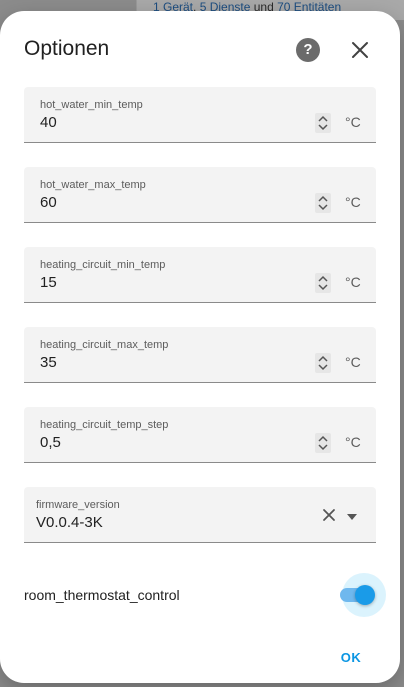 This screenshot has width=404, height=687. I want to click on heating-circuit-temp-step-field: heating_circuit_temp_step 0,5 °C, so click(200, 435).